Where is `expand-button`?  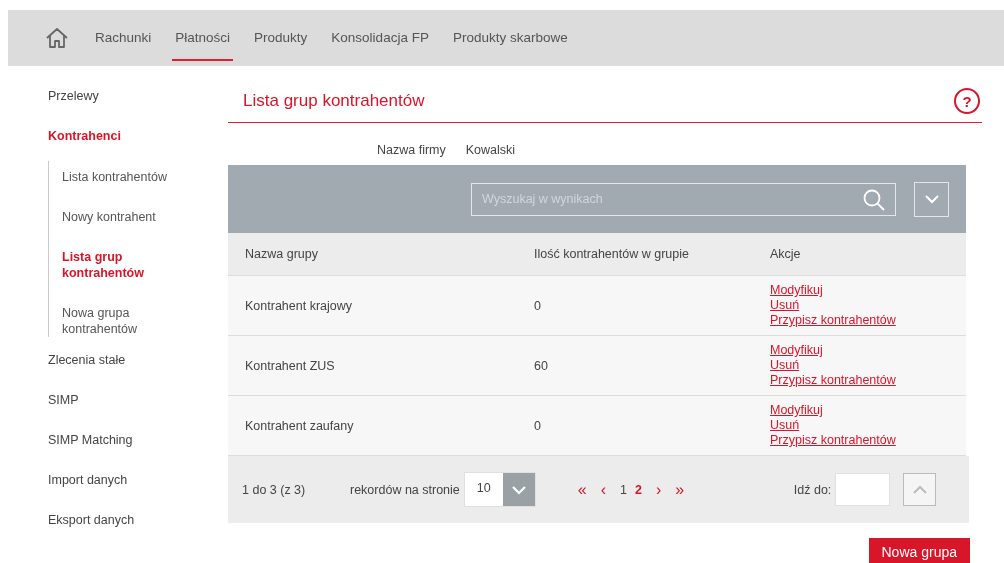
expand-button is located at coordinates (931, 199).